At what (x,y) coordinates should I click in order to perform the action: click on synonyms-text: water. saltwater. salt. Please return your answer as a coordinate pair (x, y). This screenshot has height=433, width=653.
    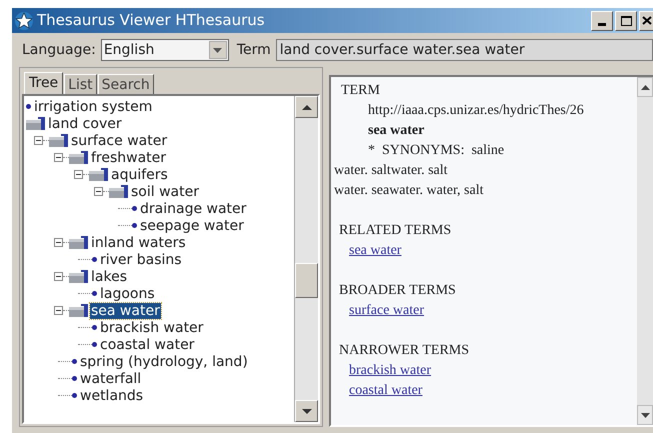
    Looking at the image, I should click on (391, 171).